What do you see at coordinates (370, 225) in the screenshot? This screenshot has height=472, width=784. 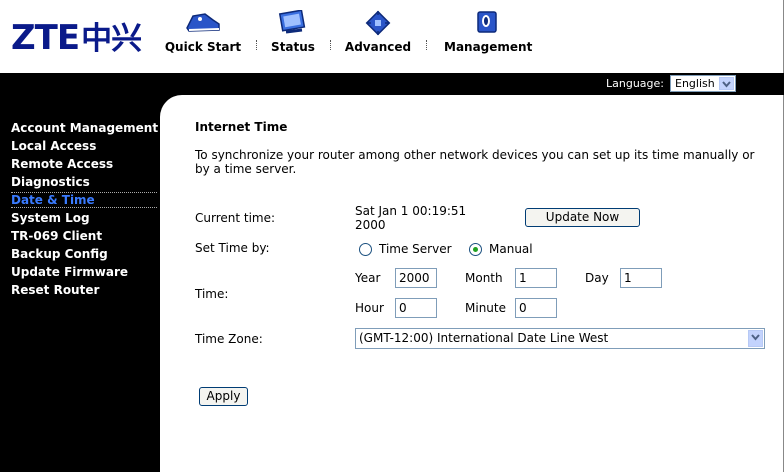 I see `current-time-value-line2: 2000` at bounding box center [370, 225].